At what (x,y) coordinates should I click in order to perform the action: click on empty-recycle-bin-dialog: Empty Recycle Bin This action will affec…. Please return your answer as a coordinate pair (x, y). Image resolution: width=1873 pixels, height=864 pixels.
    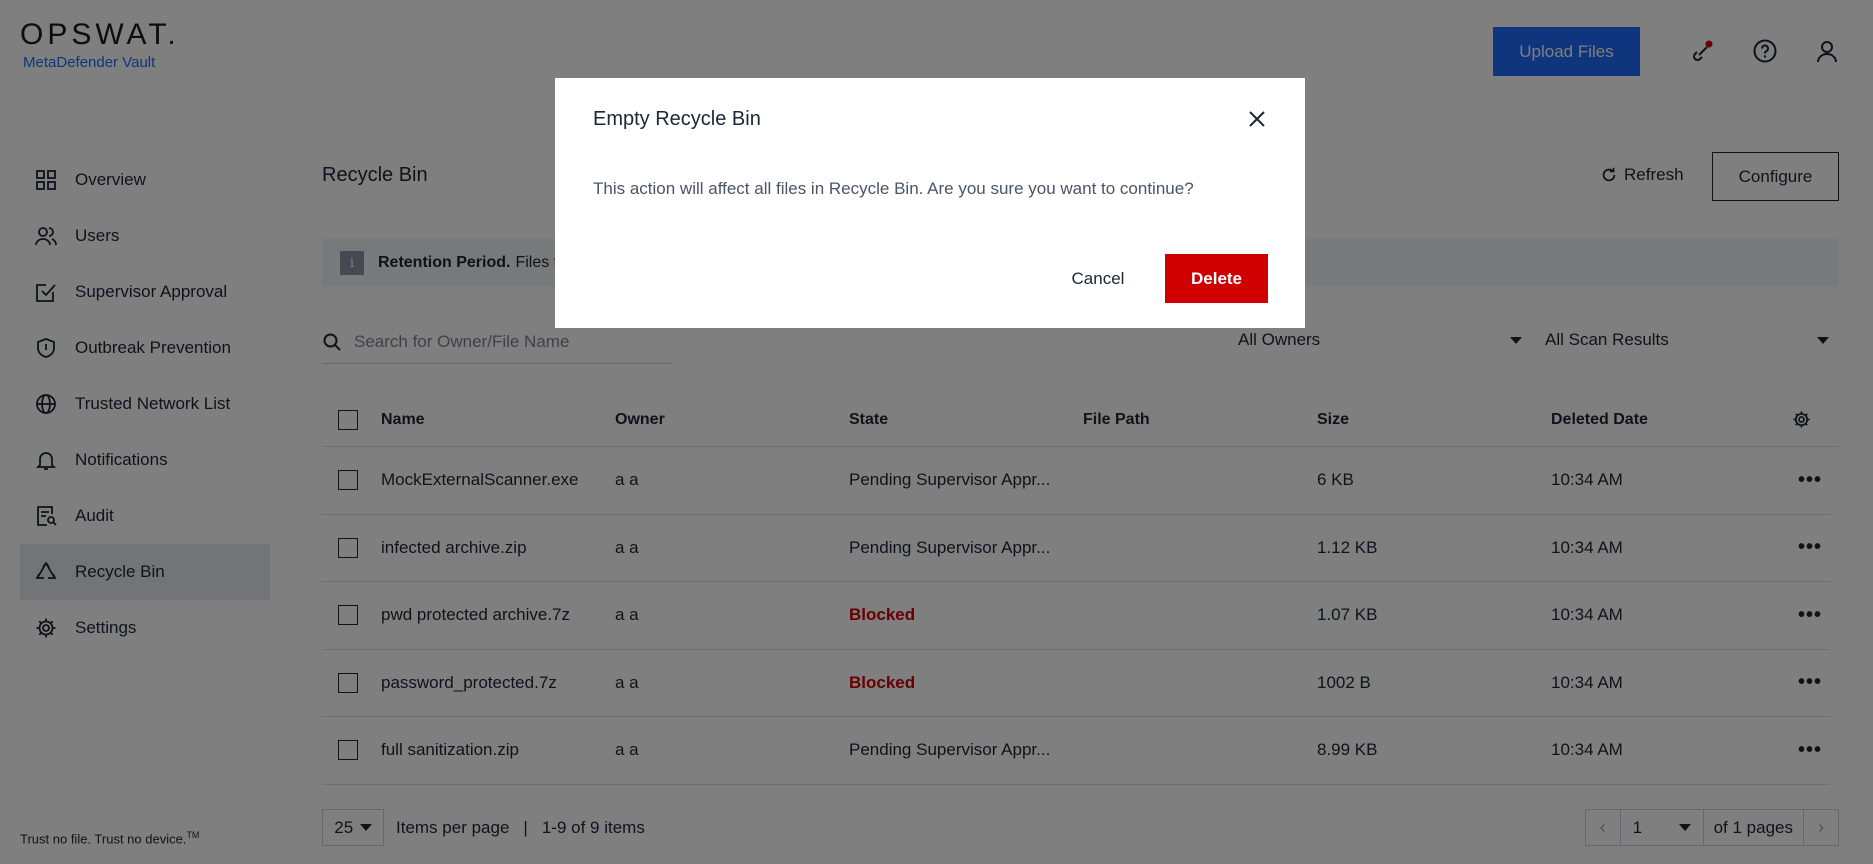
    Looking at the image, I should click on (930, 203).